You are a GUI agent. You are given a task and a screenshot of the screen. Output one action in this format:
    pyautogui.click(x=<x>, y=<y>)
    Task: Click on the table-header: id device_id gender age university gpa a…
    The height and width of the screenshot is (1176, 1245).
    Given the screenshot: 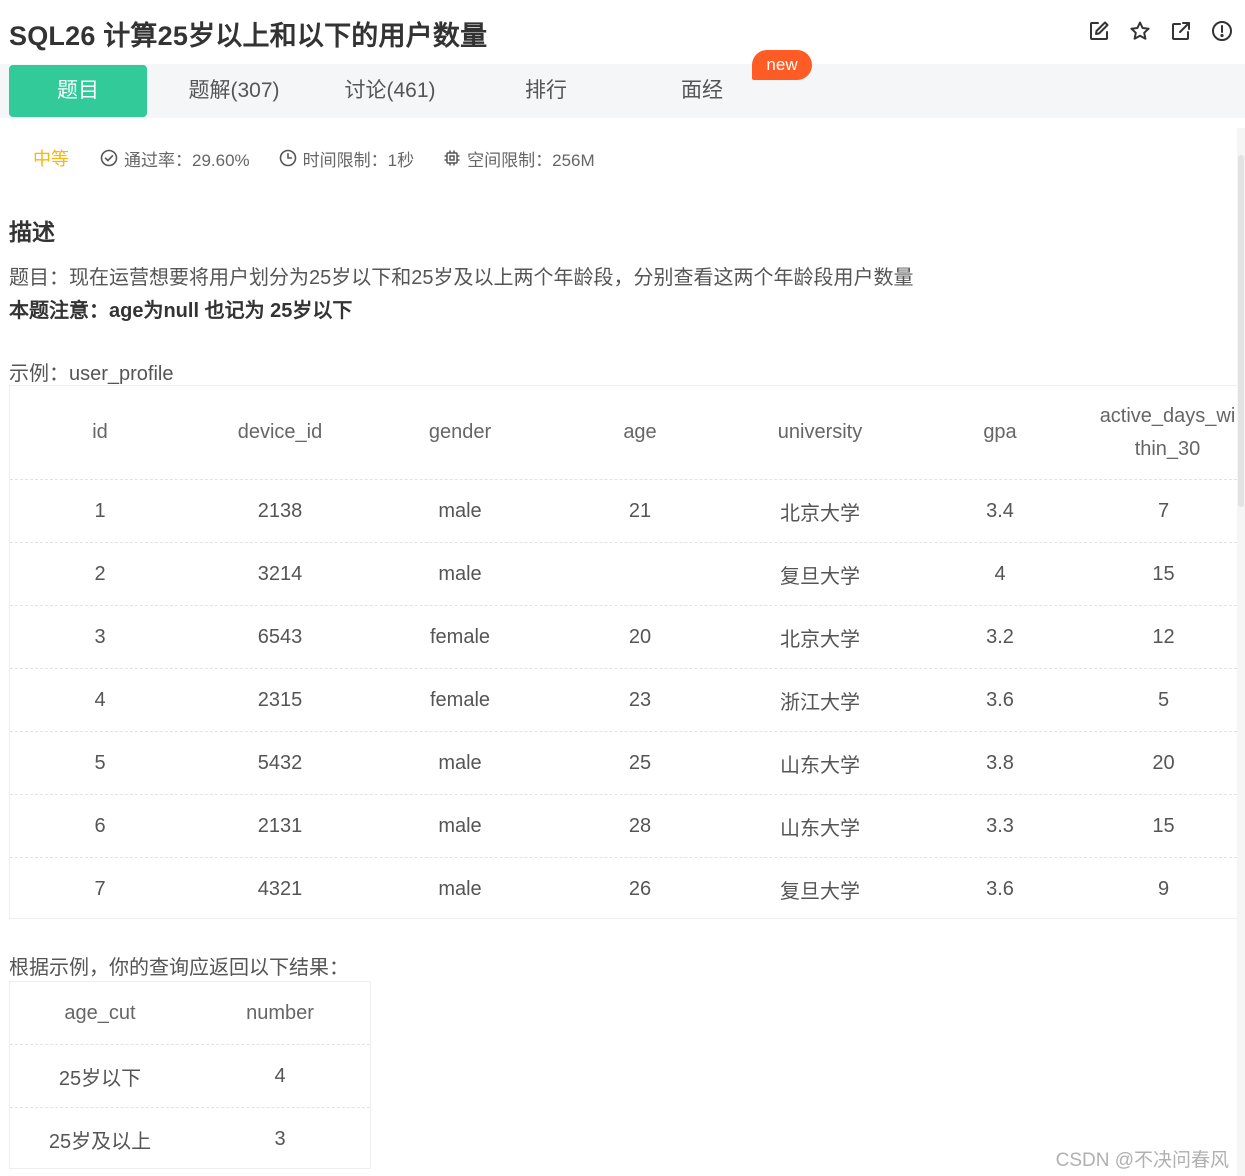 What is the action you would take?
    pyautogui.click(x=623, y=433)
    